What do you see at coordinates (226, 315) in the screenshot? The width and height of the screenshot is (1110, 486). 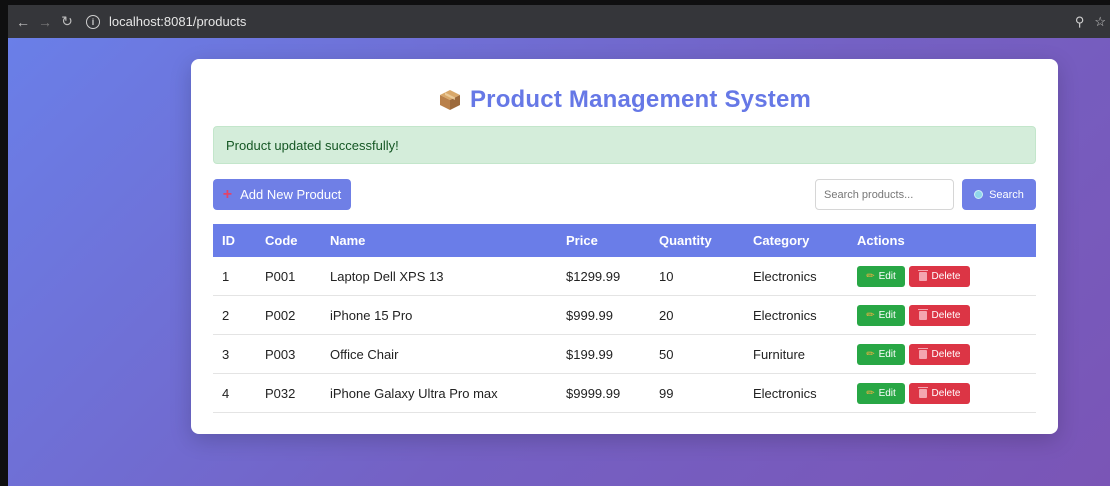 I see `cell-id: 2` at bounding box center [226, 315].